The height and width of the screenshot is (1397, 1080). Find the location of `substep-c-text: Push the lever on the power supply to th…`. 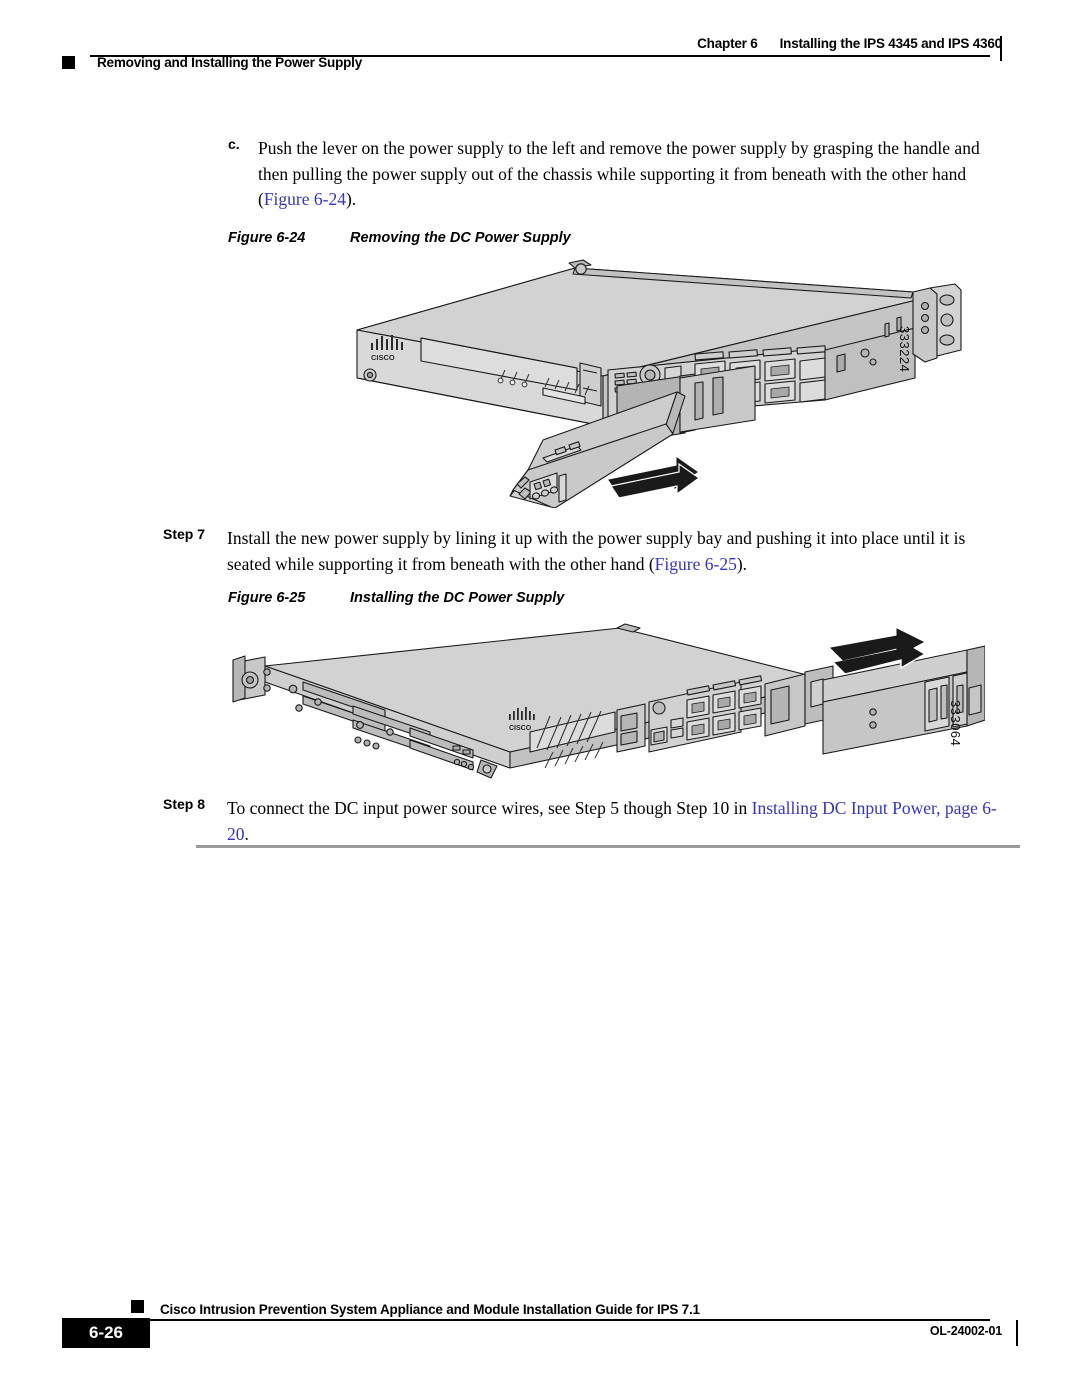

substep-c-text: Push the lever on the power supply to th… is located at coordinates (629, 174).